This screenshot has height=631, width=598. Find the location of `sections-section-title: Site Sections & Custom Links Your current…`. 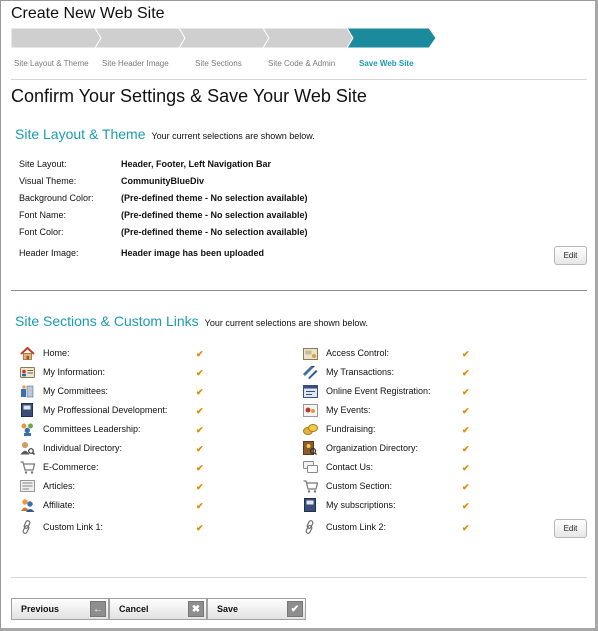

sections-section-title: Site Sections & Custom Links Your current… is located at coordinates (191, 321).